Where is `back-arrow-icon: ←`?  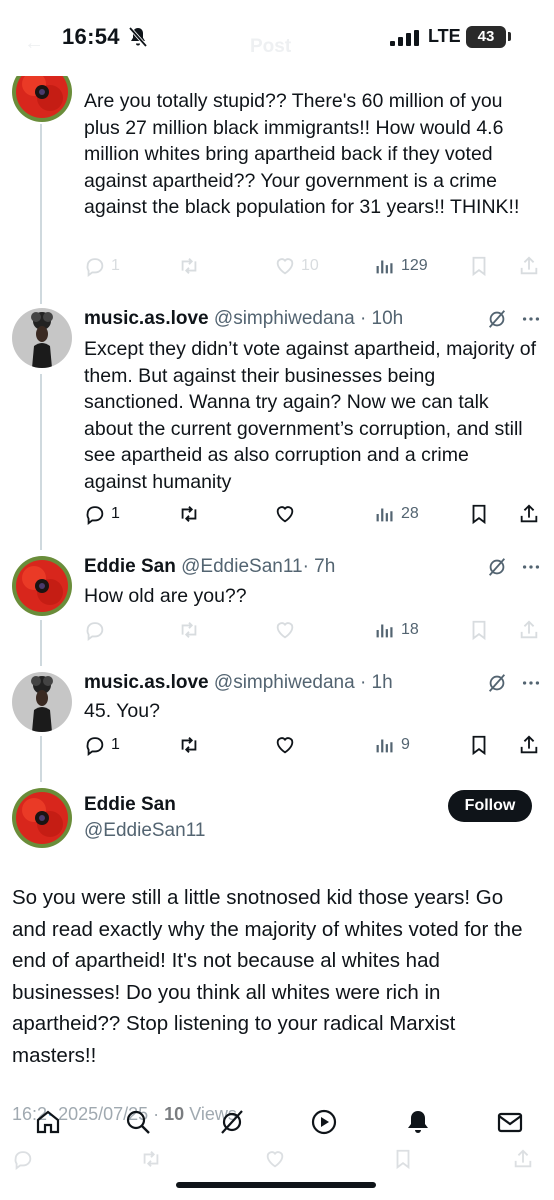
back-arrow-icon: ← is located at coordinates (34, 43).